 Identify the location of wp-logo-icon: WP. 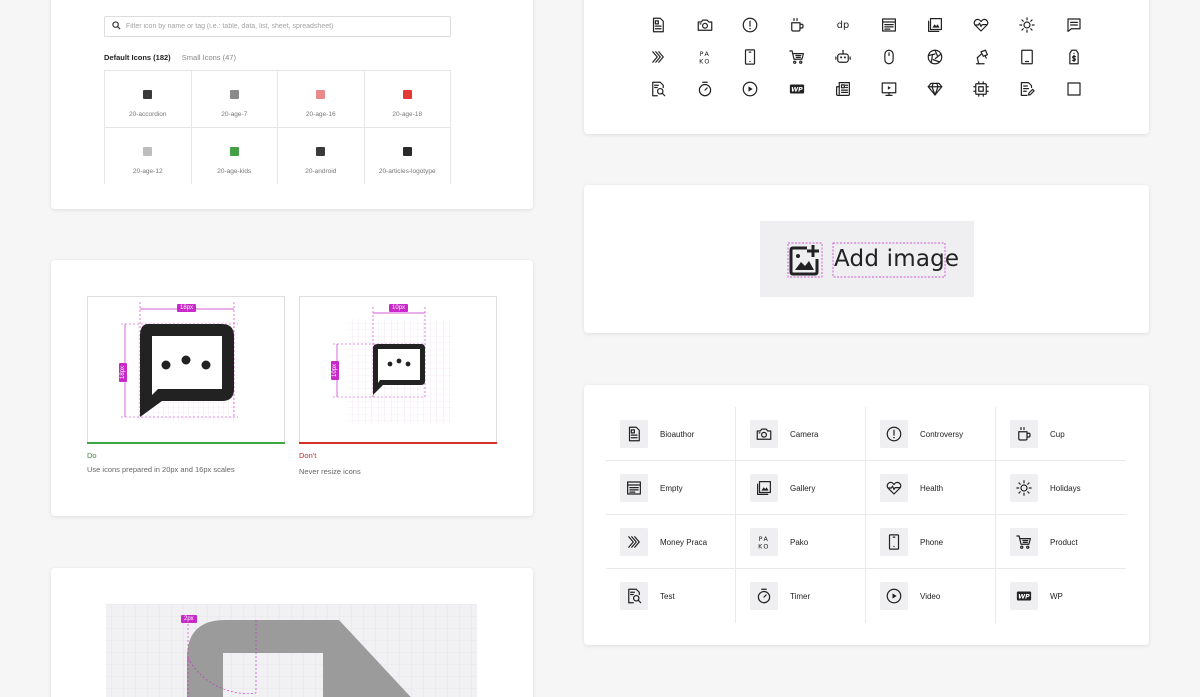
(1024, 596).